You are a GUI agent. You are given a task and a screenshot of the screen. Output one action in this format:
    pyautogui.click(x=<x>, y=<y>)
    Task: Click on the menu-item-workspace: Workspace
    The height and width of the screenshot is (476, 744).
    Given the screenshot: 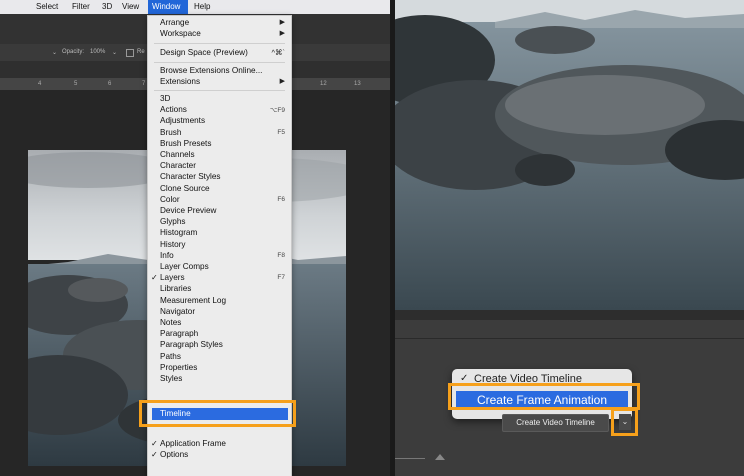 What is the action you would take?
    pyautogui.click(x=180, y=33)
    